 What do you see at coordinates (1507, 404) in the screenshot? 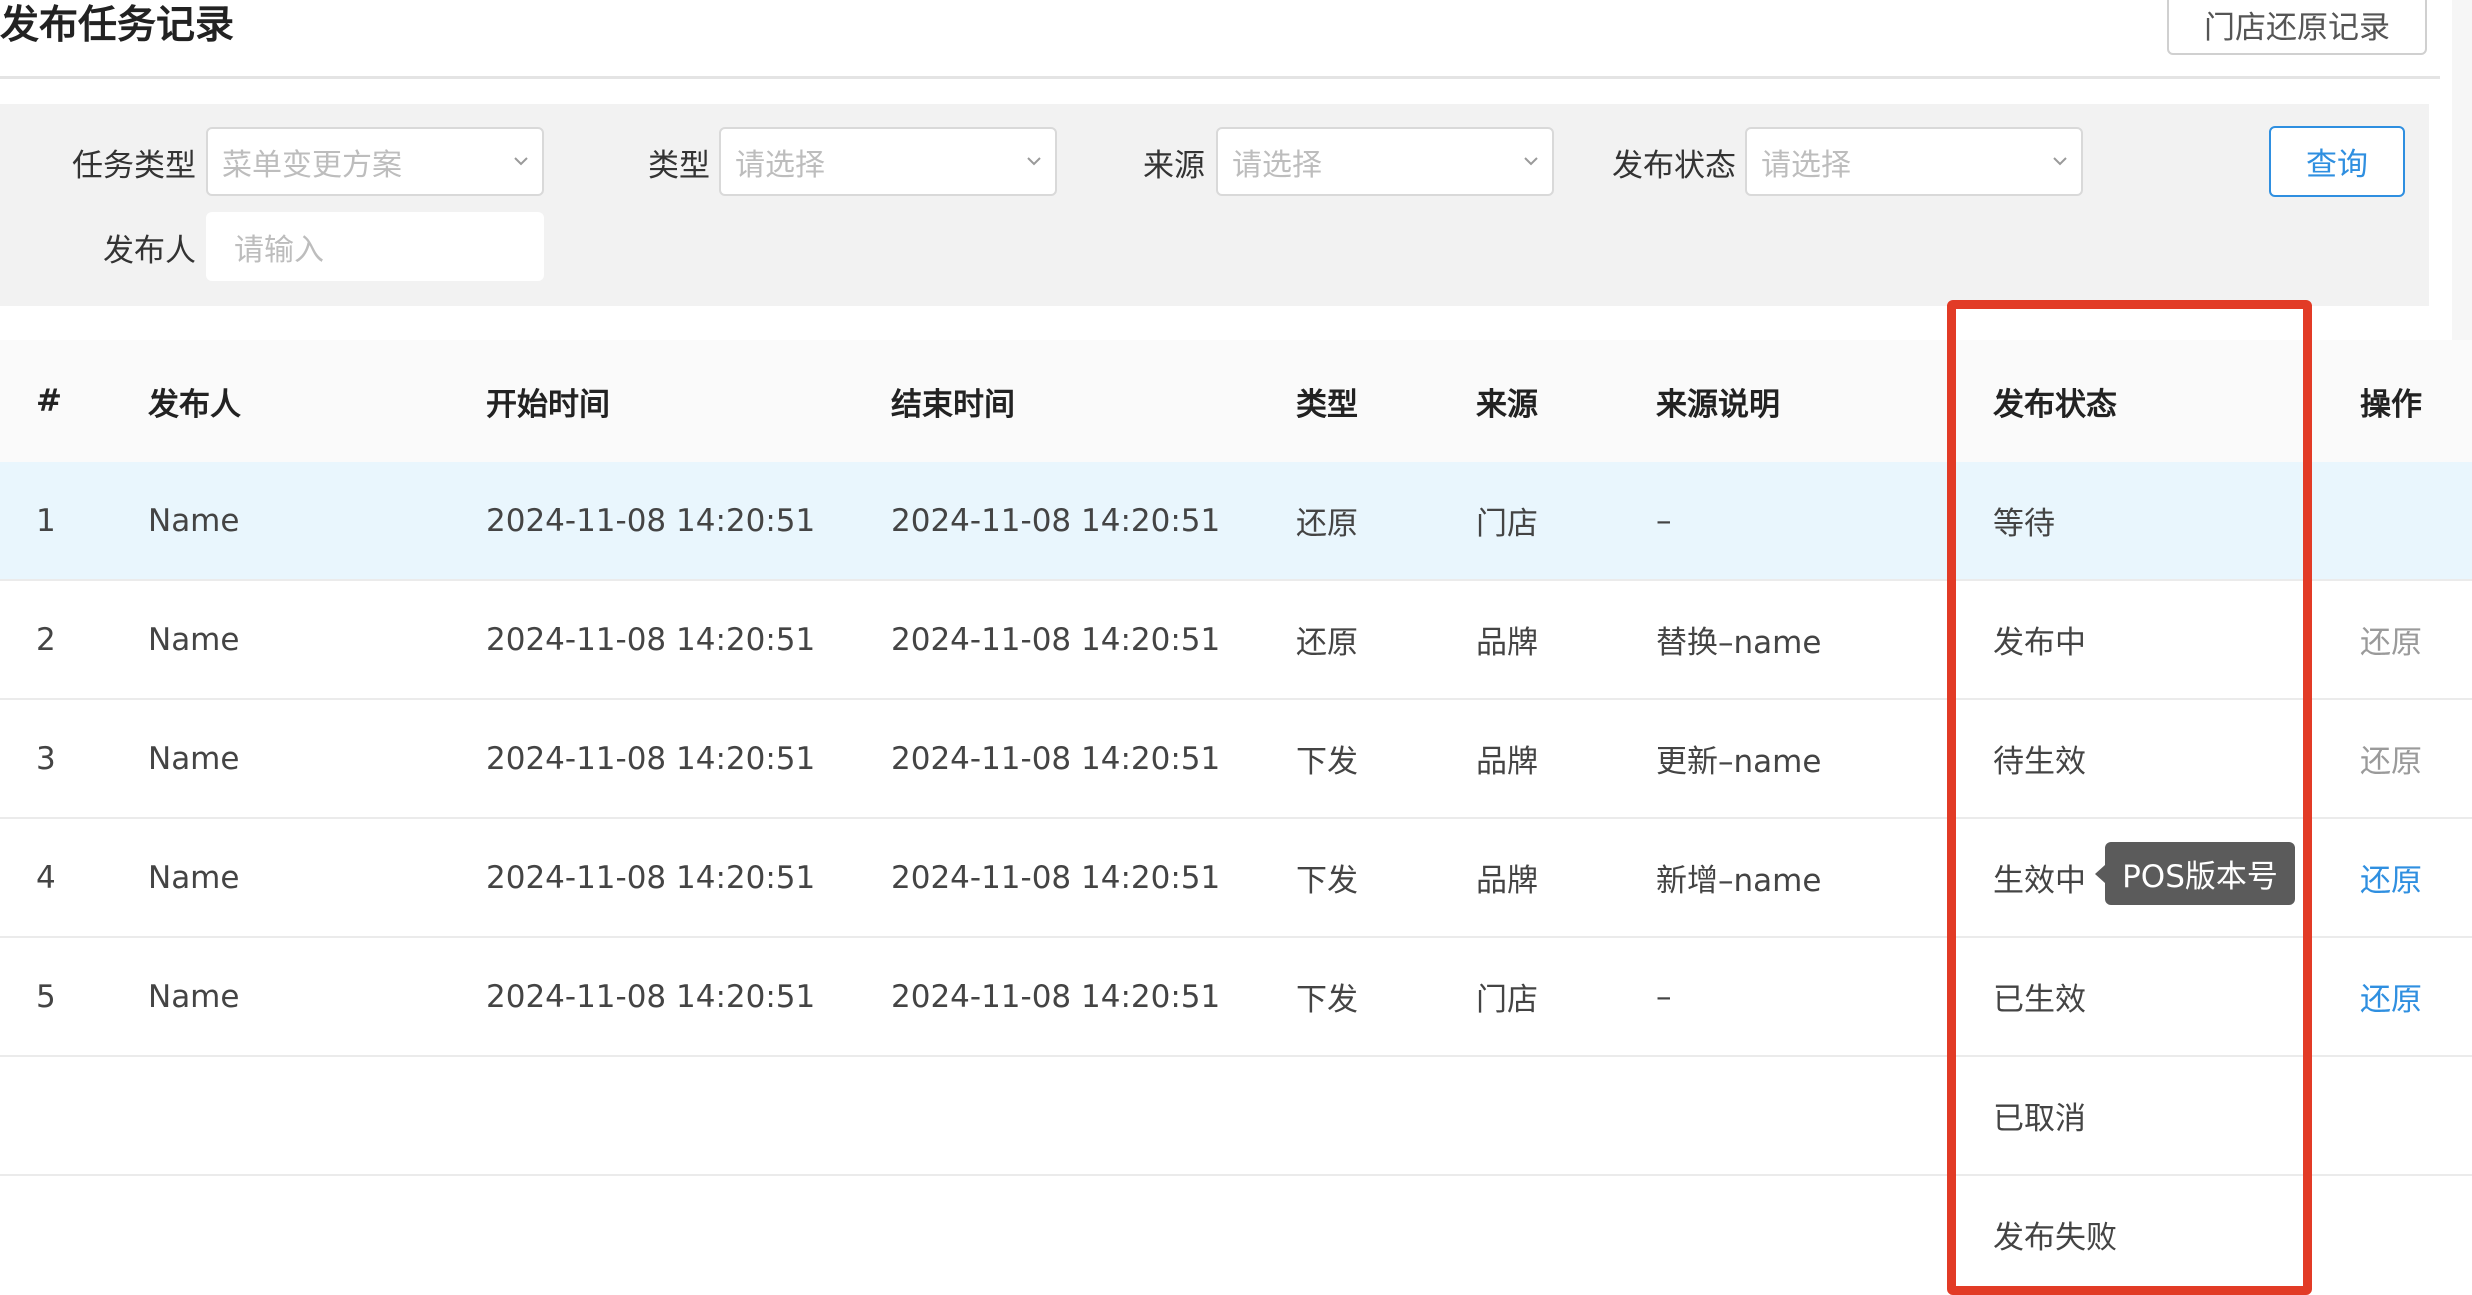
I see `col-source: 来源` at bounding box center [1507, 404].